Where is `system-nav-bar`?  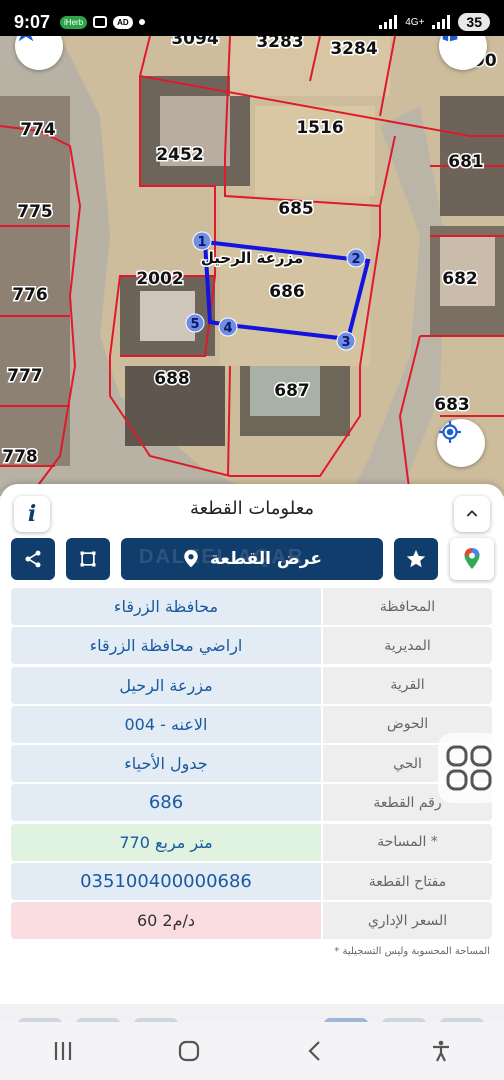
system-nav-bar is located at coordinates (252, 1051).